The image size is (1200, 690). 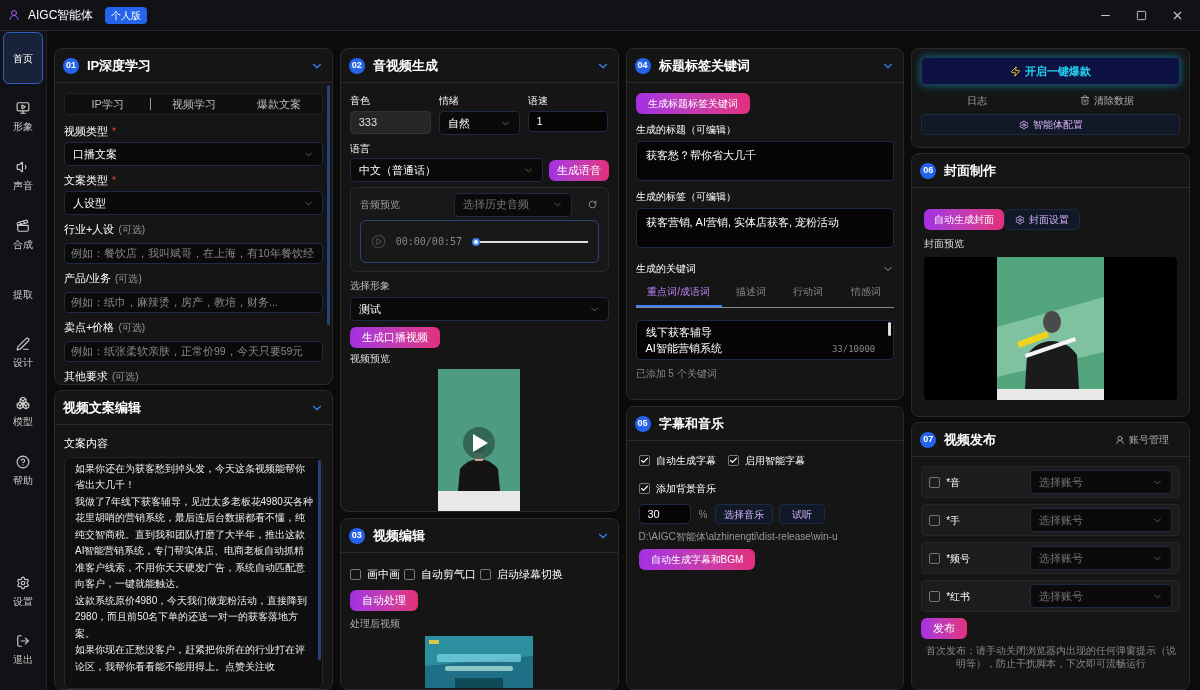 What do you see at coordinates (678, 295) in the screenshot?
I see `keyword-tab: 重点词/成语词` at bounding box center [678, 295].